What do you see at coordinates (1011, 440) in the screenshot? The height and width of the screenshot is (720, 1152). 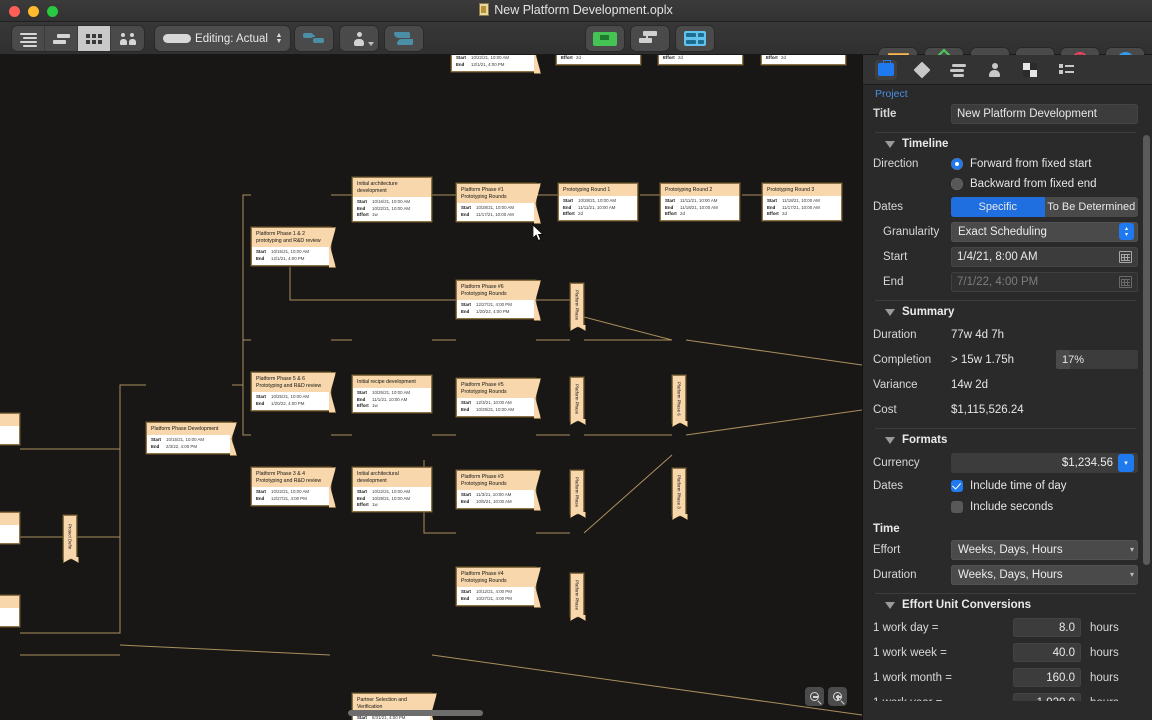 I see `formats-section-header: Formats` at bounding box center [1011, 440].